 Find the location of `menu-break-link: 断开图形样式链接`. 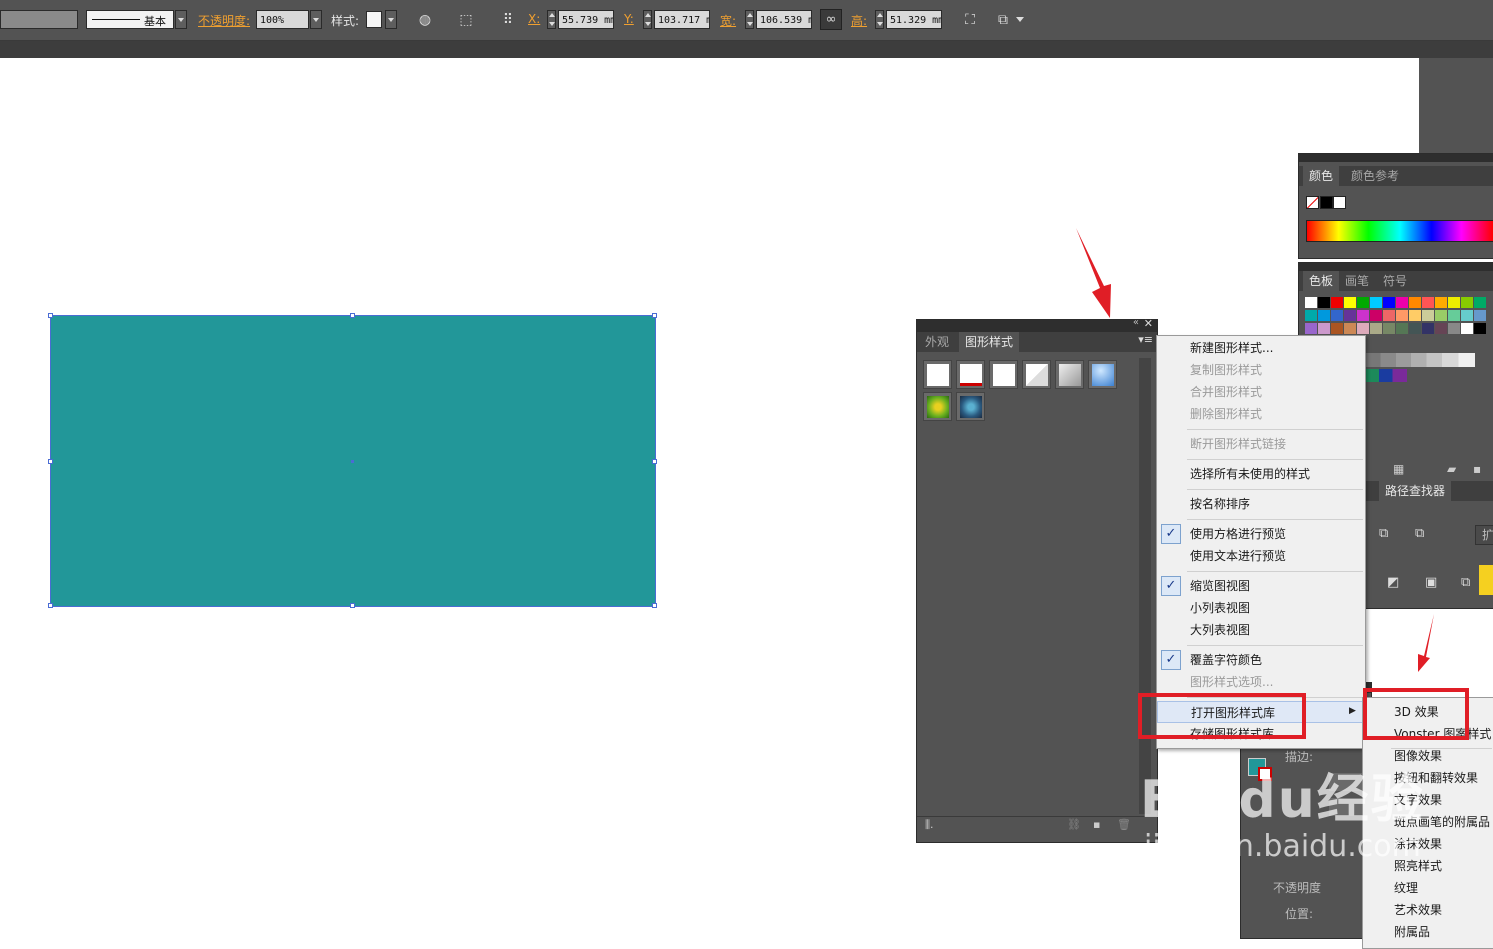

menu-break-link: 断开图形样式链接 is located at coordinates (1260, 444).